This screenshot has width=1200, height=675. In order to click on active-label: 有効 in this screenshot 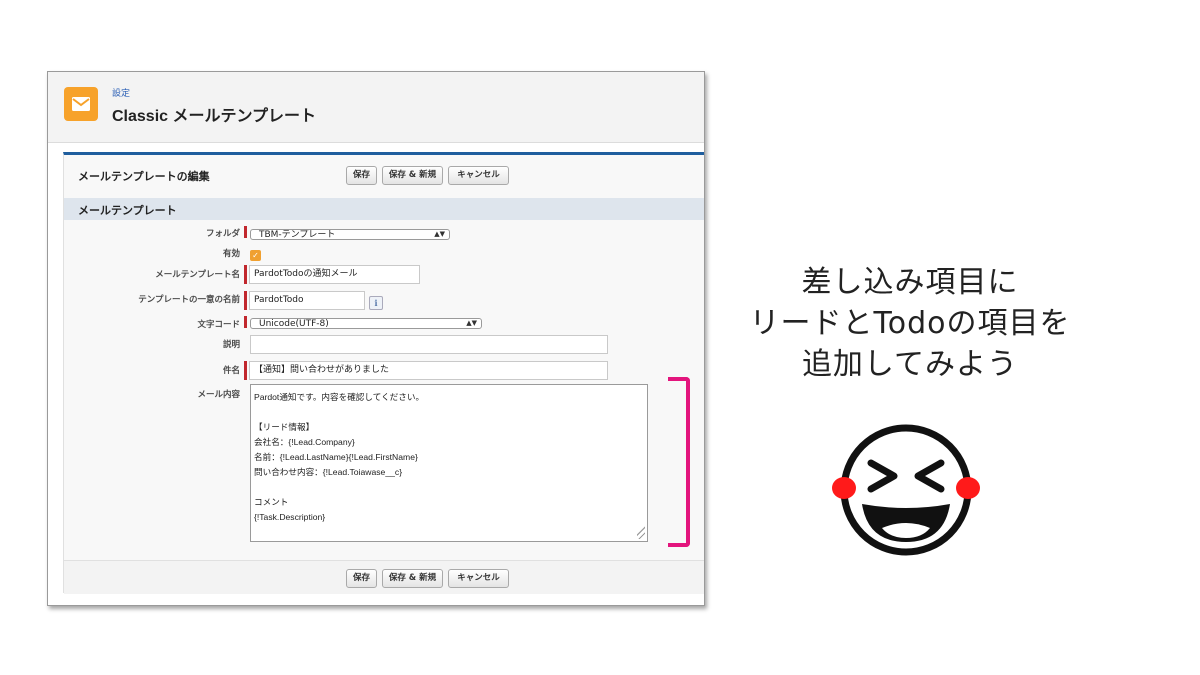, I will do `click(231, 254)`.